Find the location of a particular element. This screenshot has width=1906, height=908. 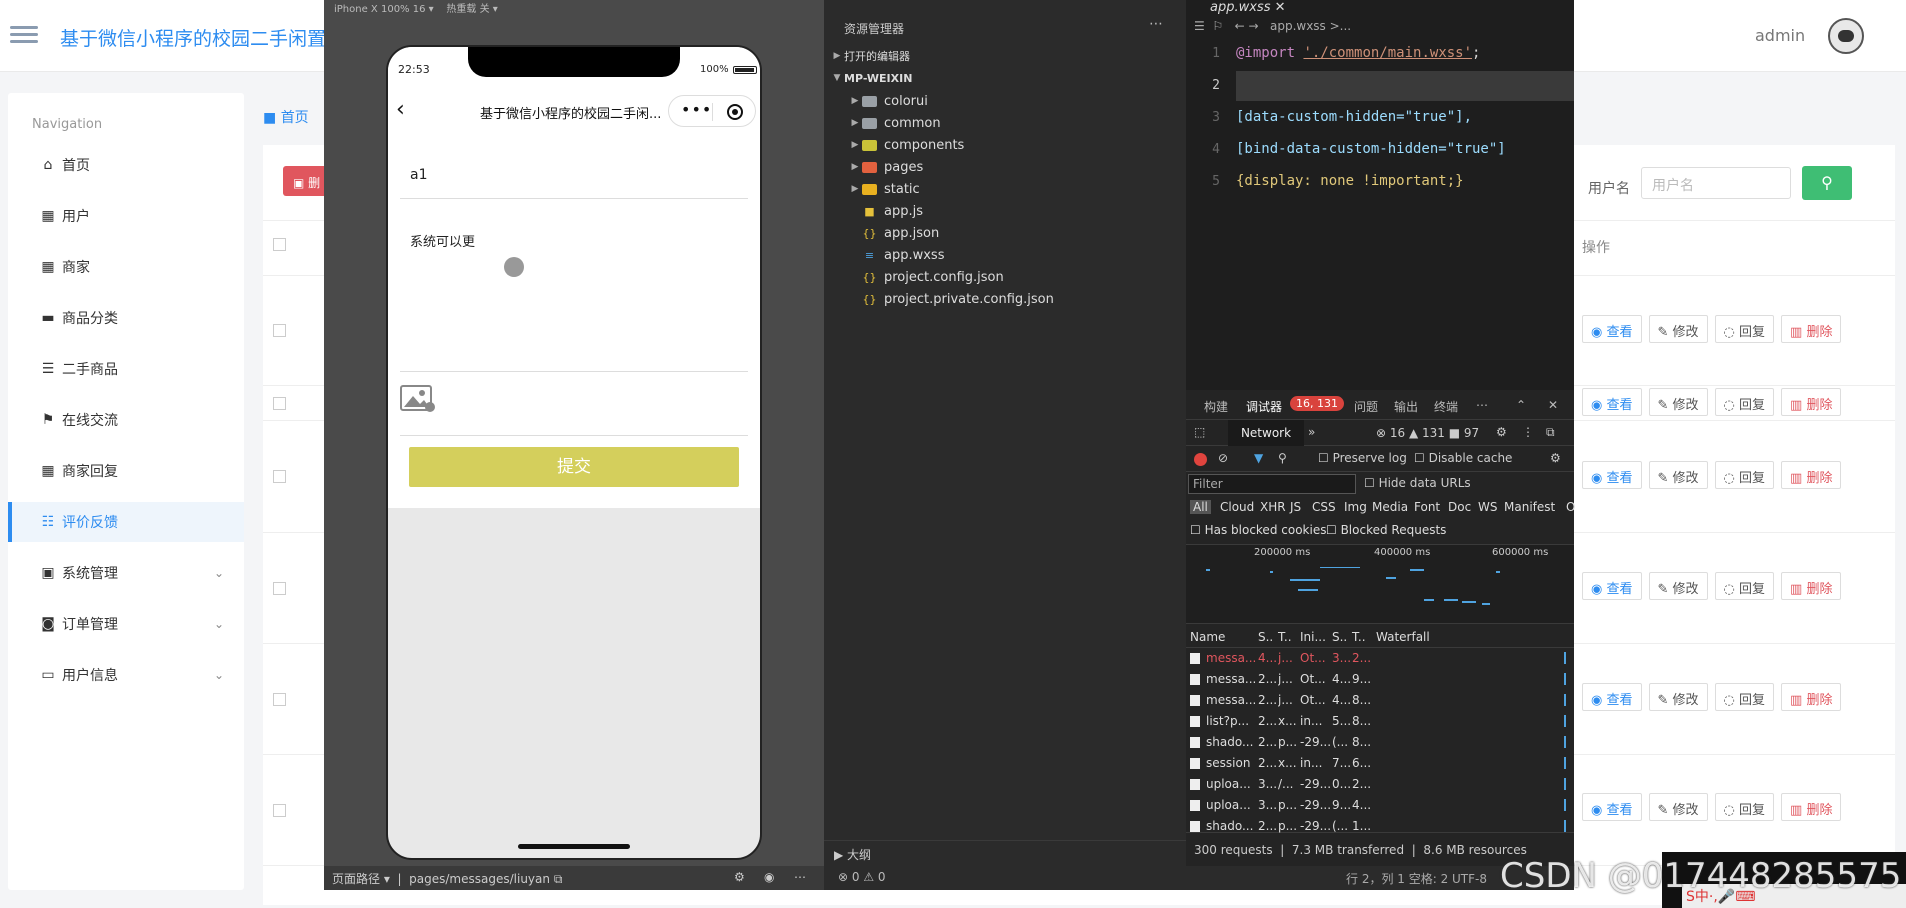

filter-media: Media is located at coordinates (1390, 507).